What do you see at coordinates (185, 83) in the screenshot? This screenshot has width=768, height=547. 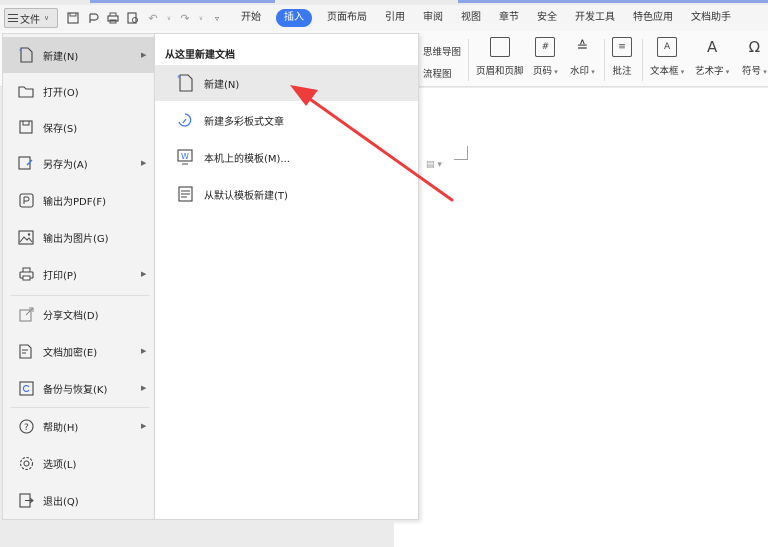 I see `blank-doc-icon: *` at bounding box center [185, 83].